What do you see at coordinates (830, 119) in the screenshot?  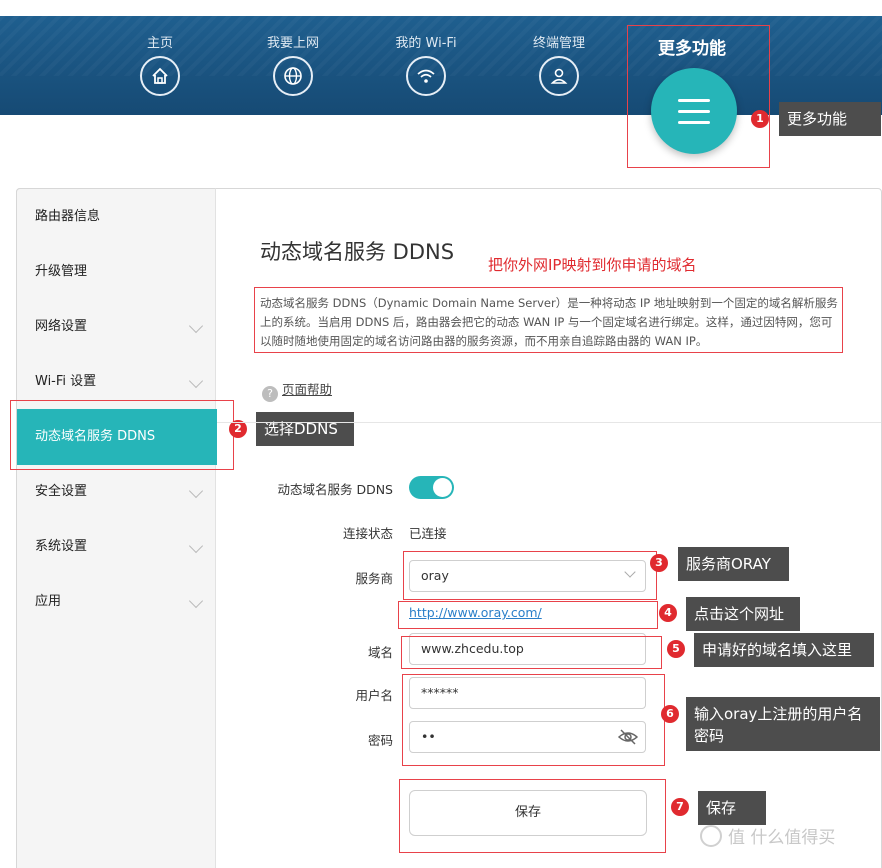 I see `annotation-callout-1: 更多功能` at bounding box center [830, 119].